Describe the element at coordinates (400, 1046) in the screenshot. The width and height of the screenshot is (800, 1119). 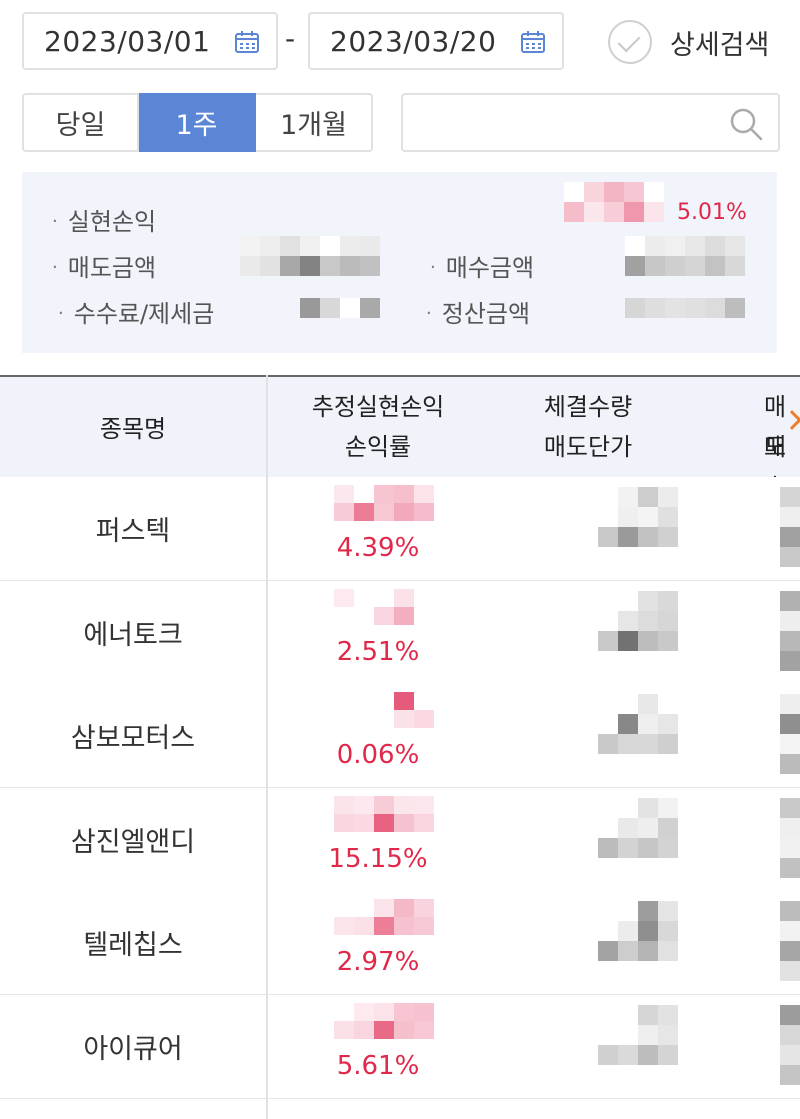
I see `table-row: 아이큐어 5.61%` at that location.